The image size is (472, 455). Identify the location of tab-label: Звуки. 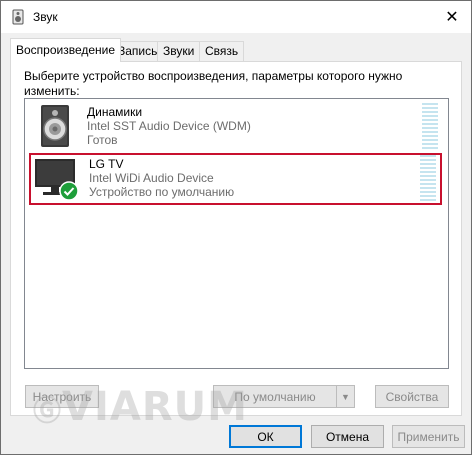
(179, 51).